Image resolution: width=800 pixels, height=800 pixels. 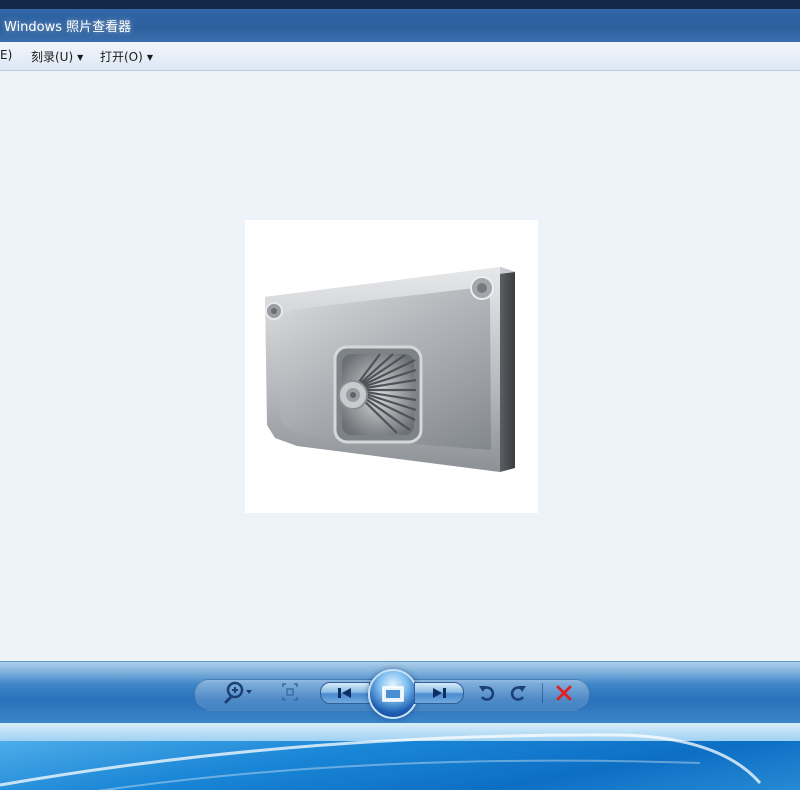 What do you see at coordinates (400, 795) in the screenshot?
I see `bottom-edge` at bounding box center [400, 795].